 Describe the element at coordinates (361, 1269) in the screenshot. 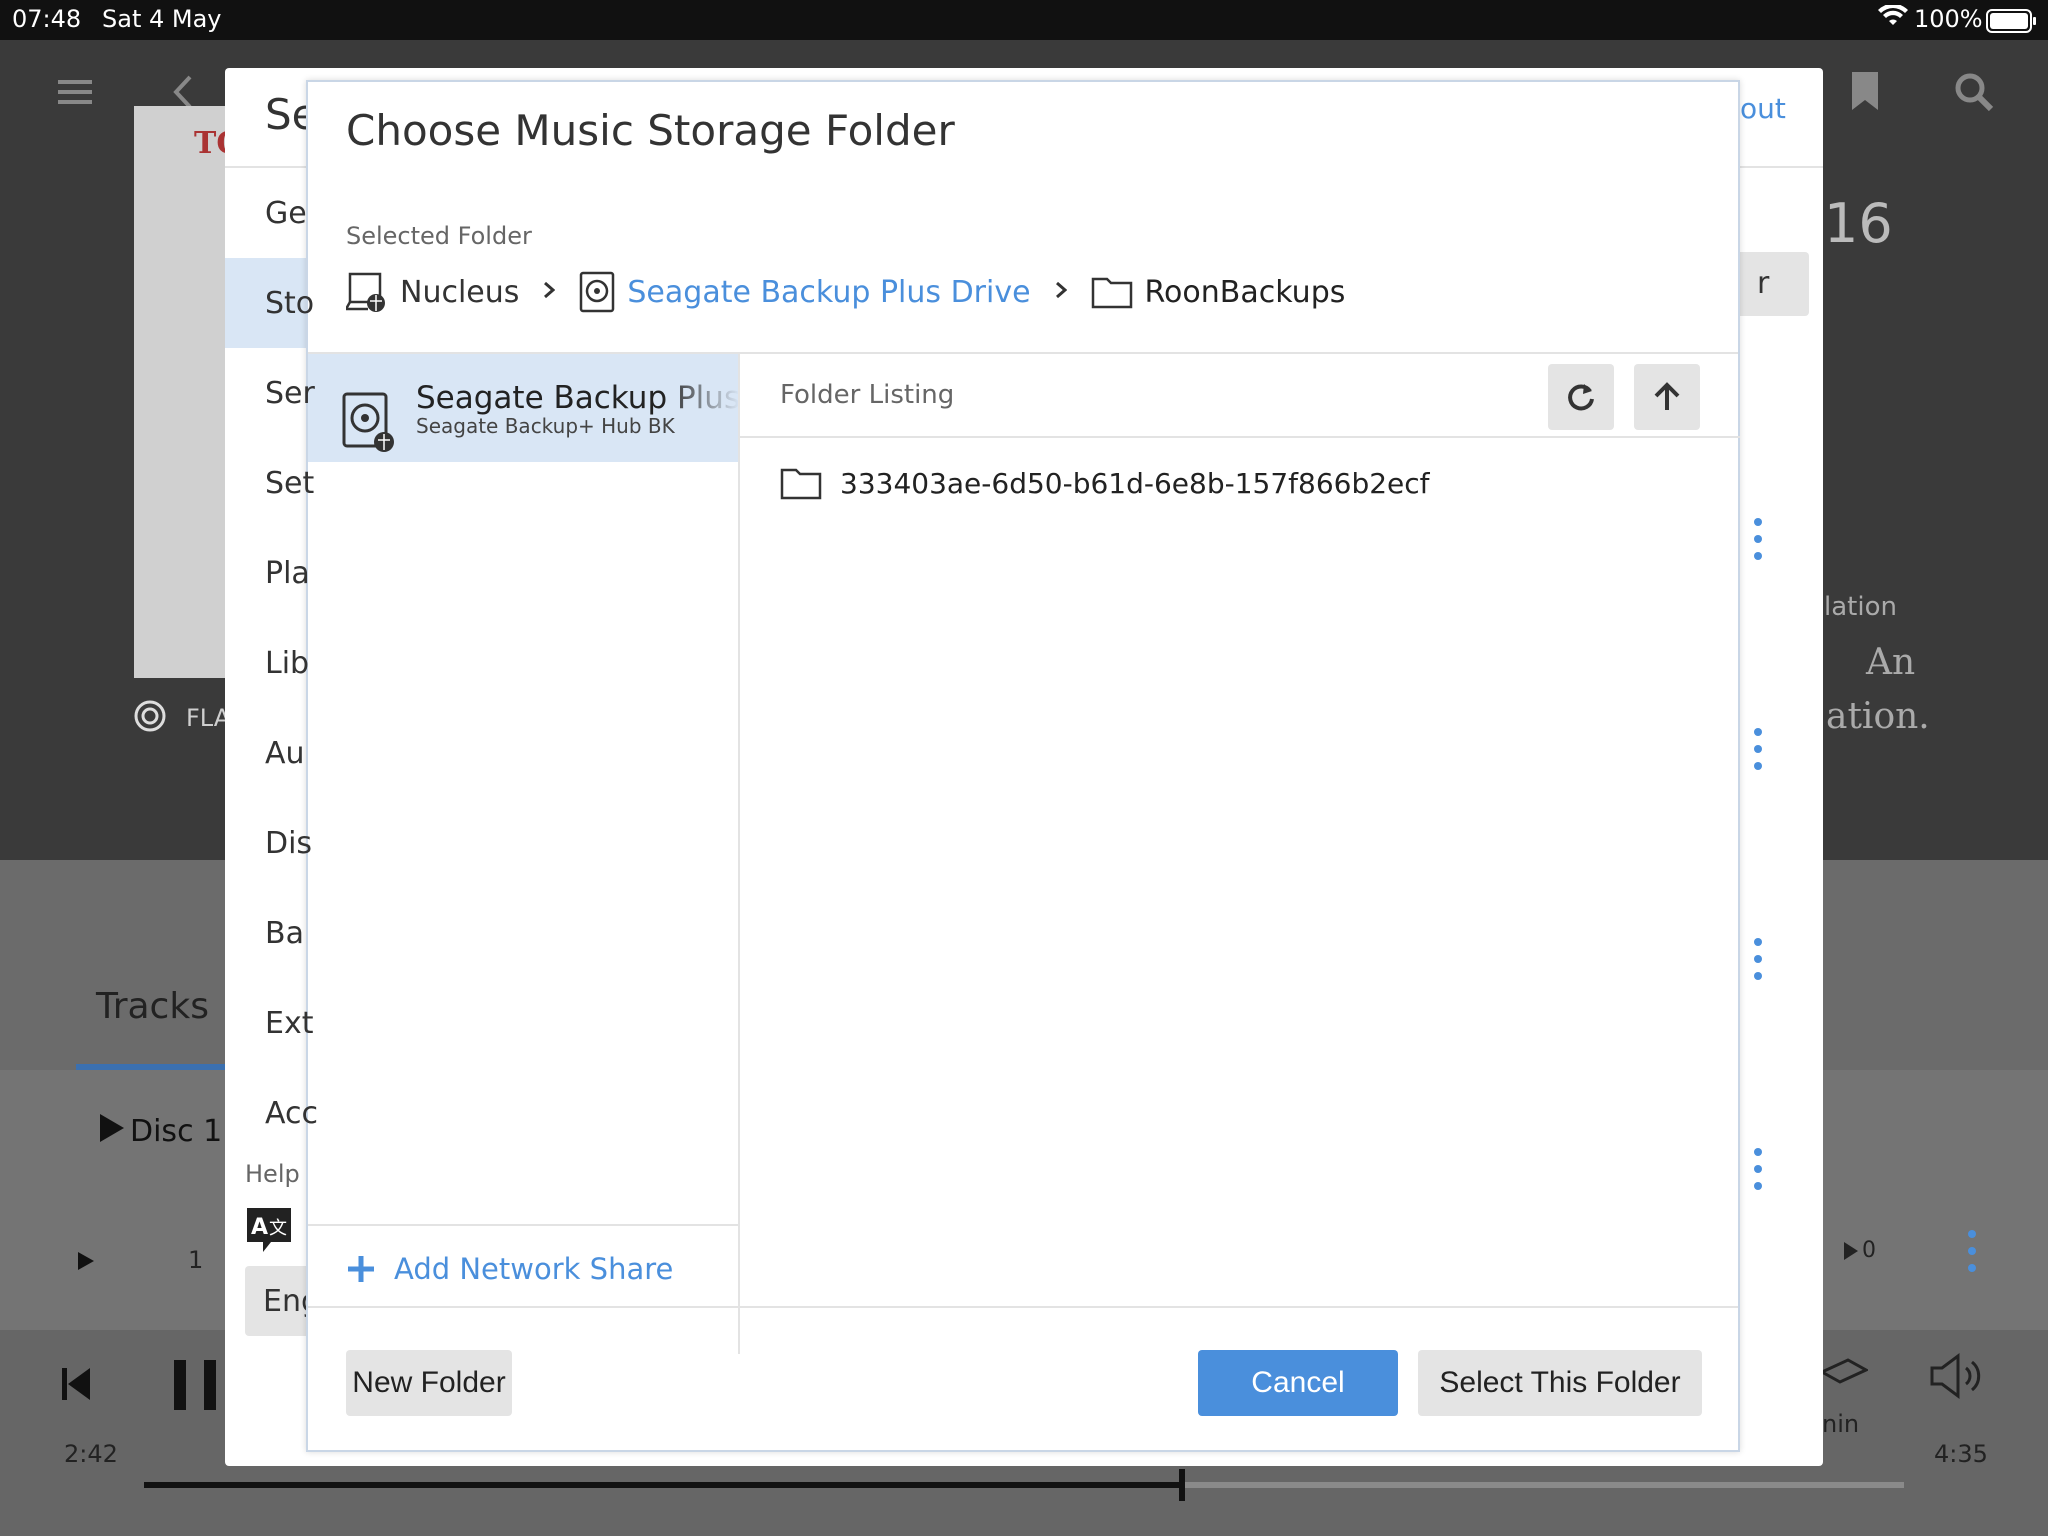

I see `plus-icon` at that location.